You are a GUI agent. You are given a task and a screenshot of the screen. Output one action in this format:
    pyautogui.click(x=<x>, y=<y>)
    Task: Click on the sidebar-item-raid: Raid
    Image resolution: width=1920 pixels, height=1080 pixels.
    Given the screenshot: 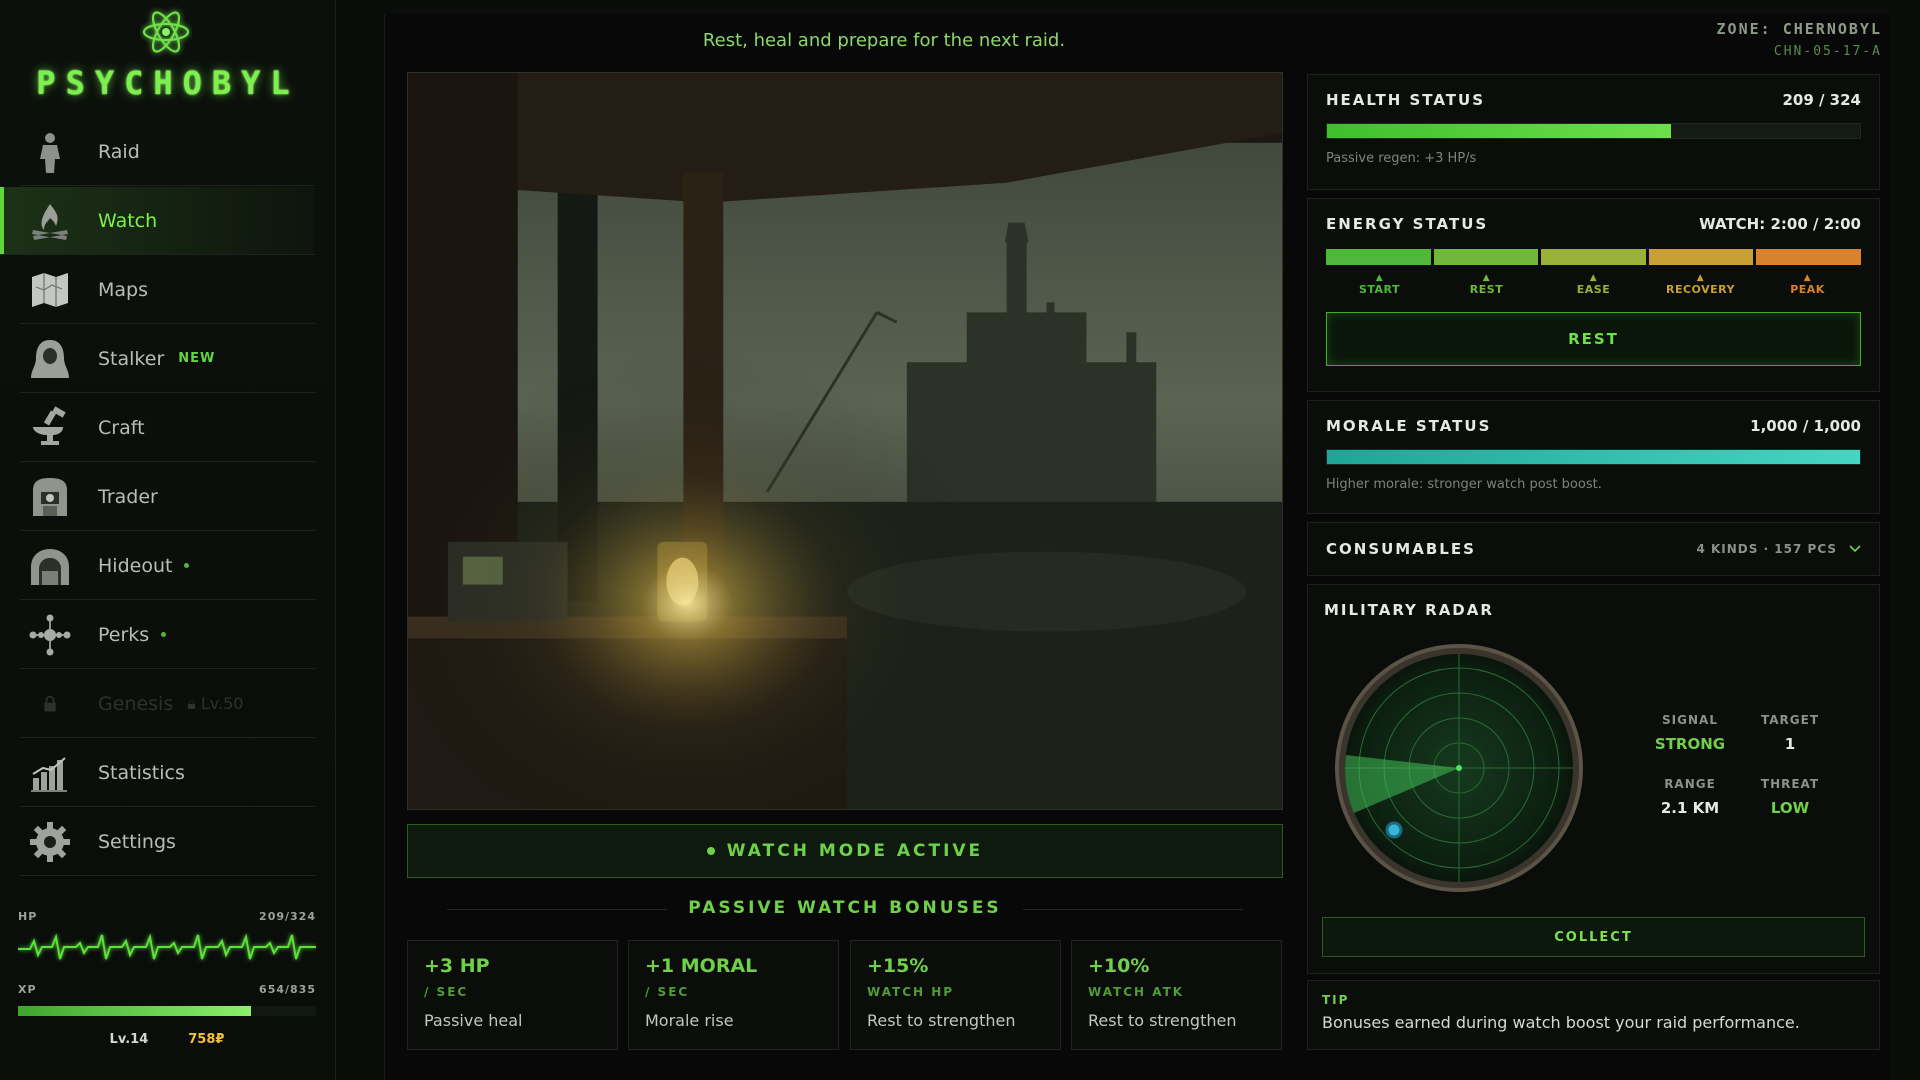 What is the action you would take?
    pyautogui.click(x=167, y=152)
    